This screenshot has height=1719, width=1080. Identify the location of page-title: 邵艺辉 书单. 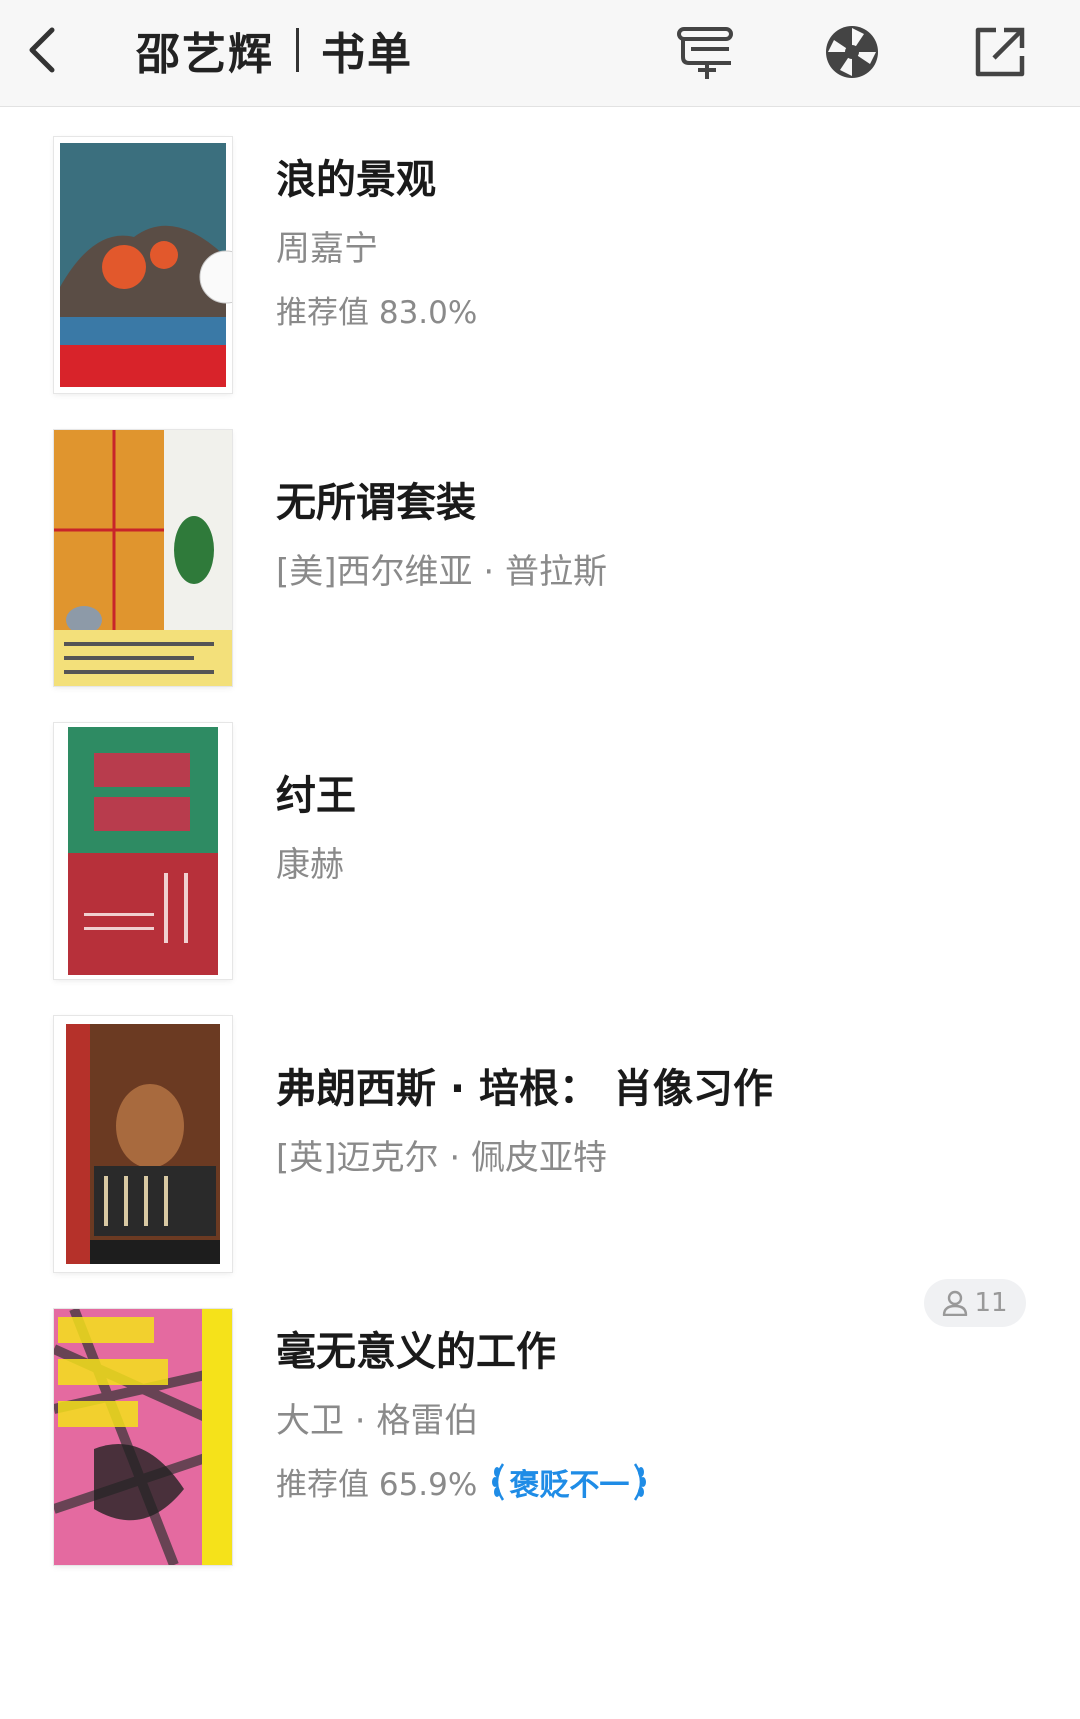
(274, 50).